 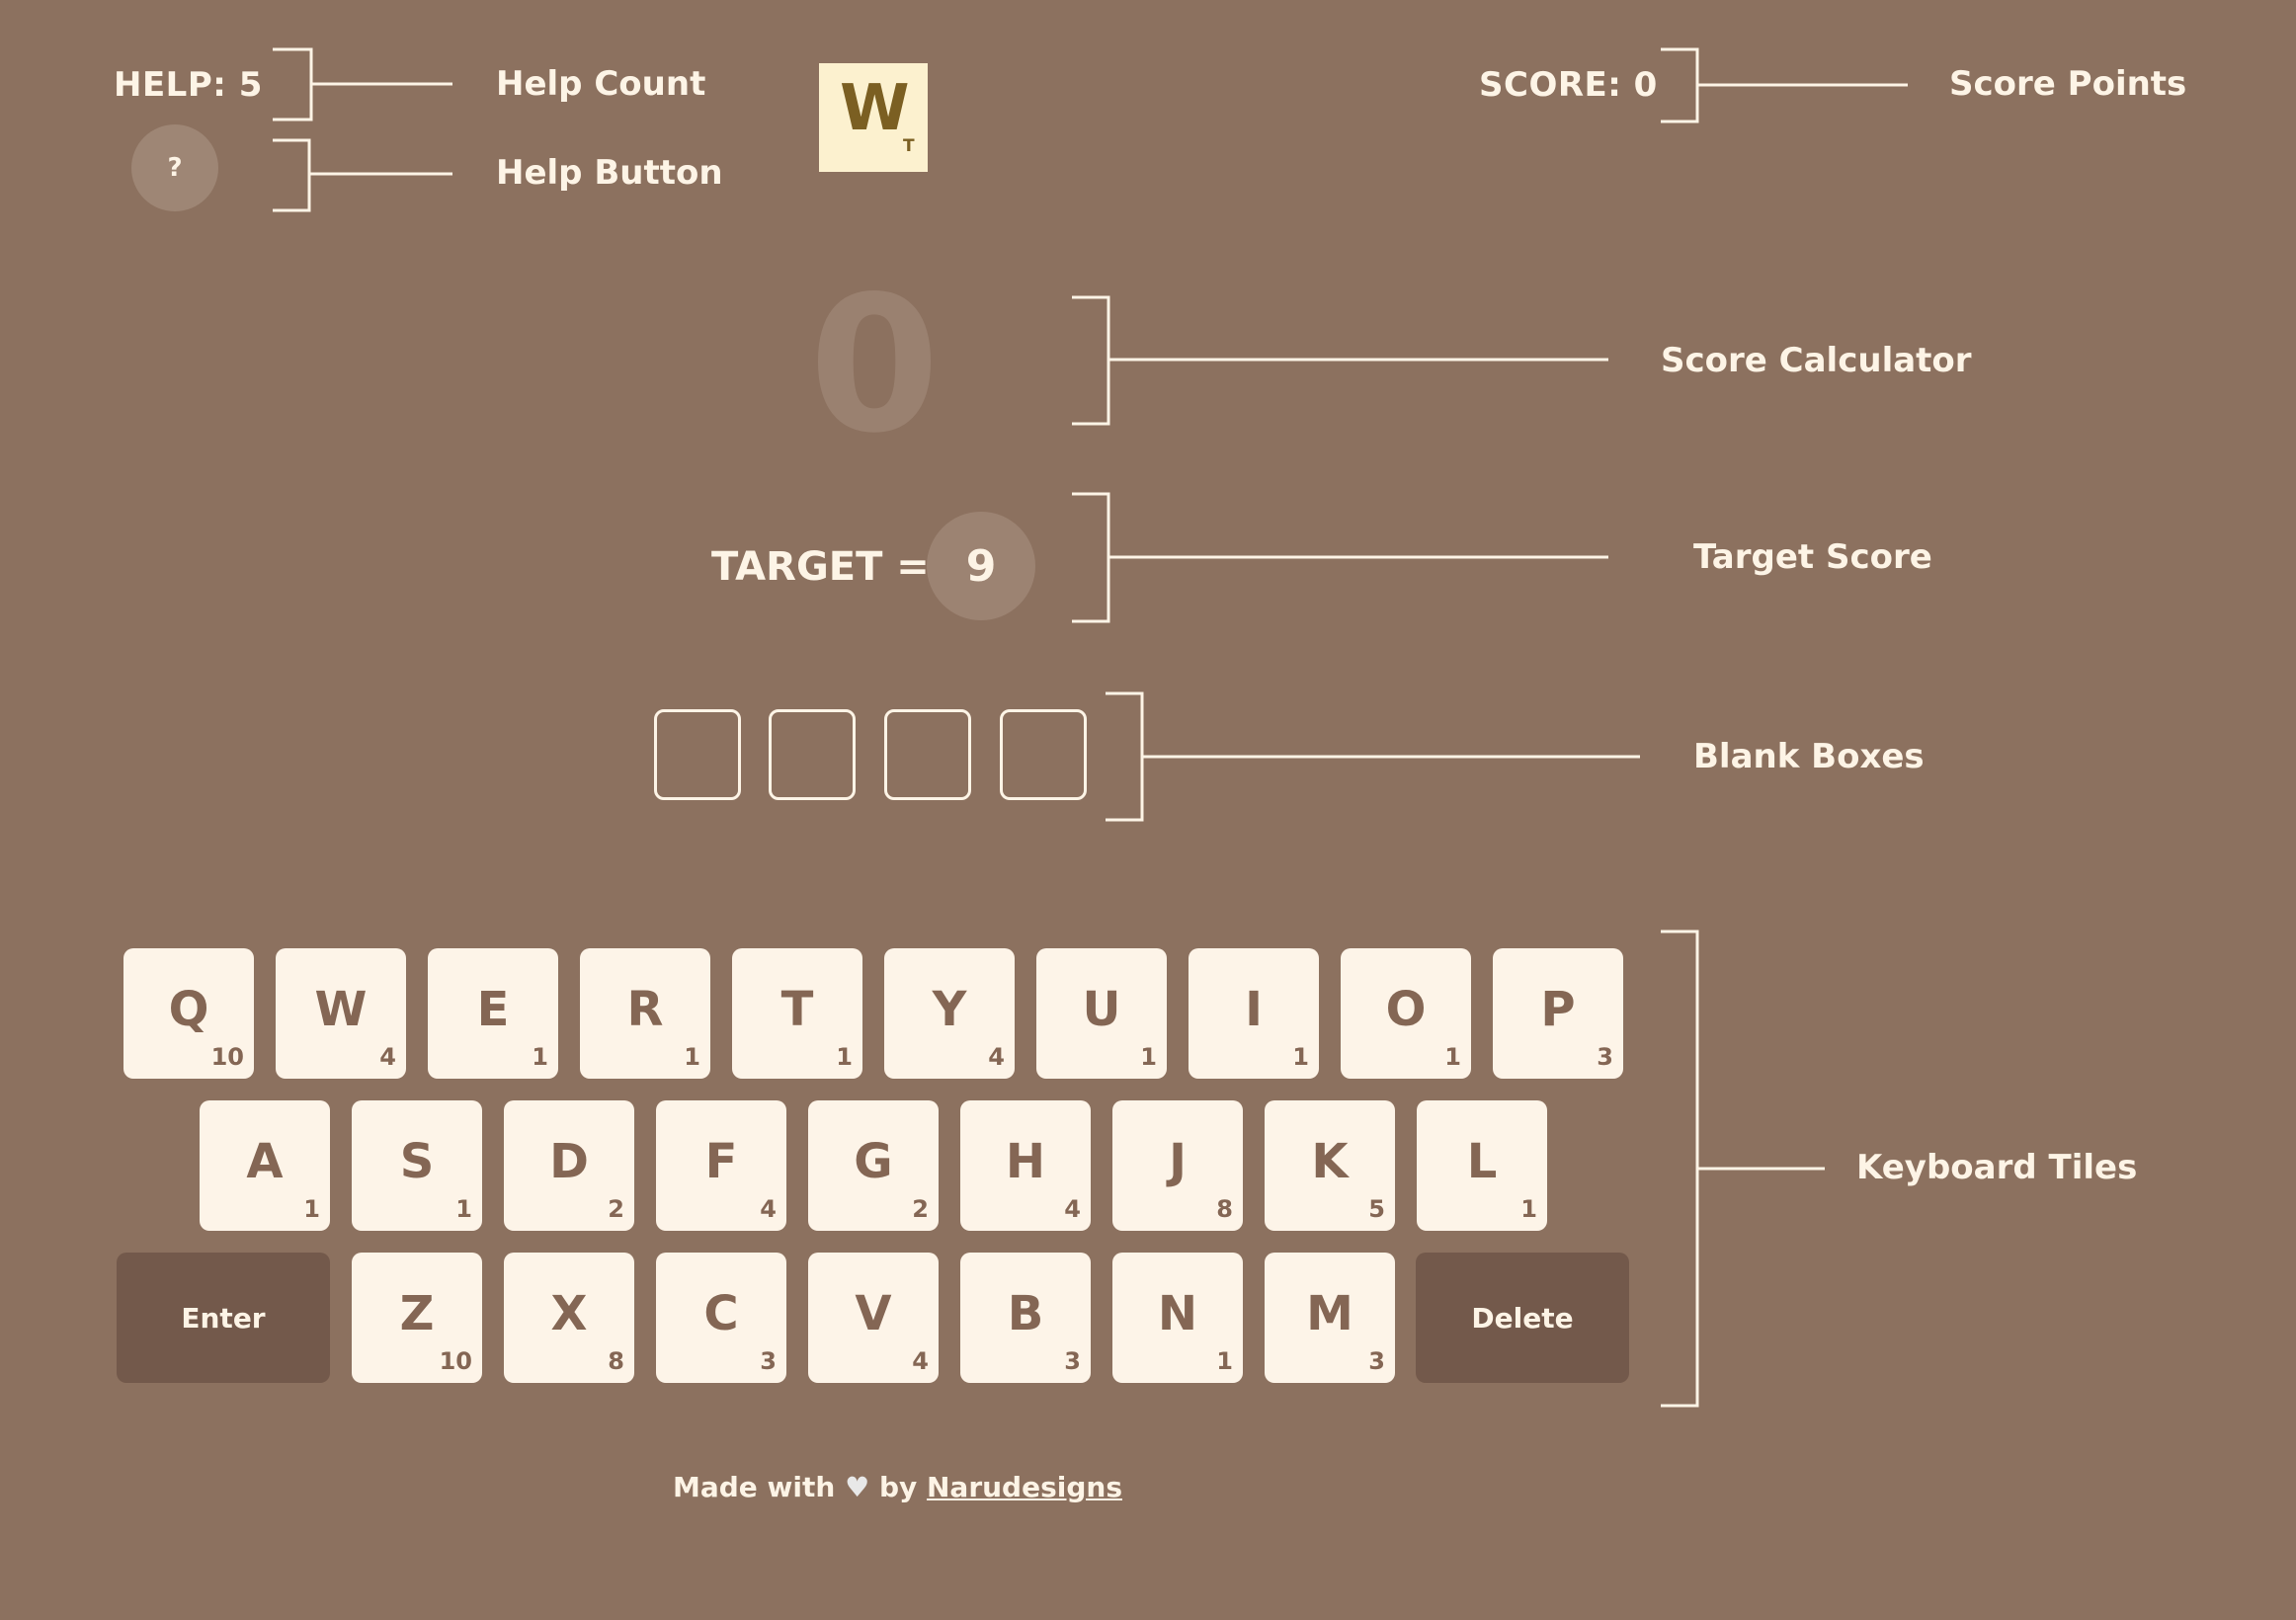 I want to click on annotation-help-count: Help Count, so click(x=601, y=84).